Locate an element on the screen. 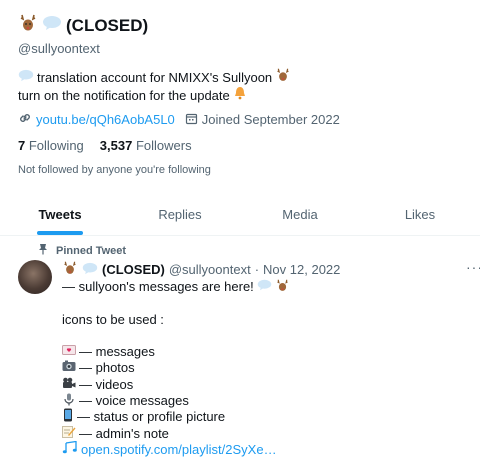  list-item: — photos is located at coordinates (176, 368).